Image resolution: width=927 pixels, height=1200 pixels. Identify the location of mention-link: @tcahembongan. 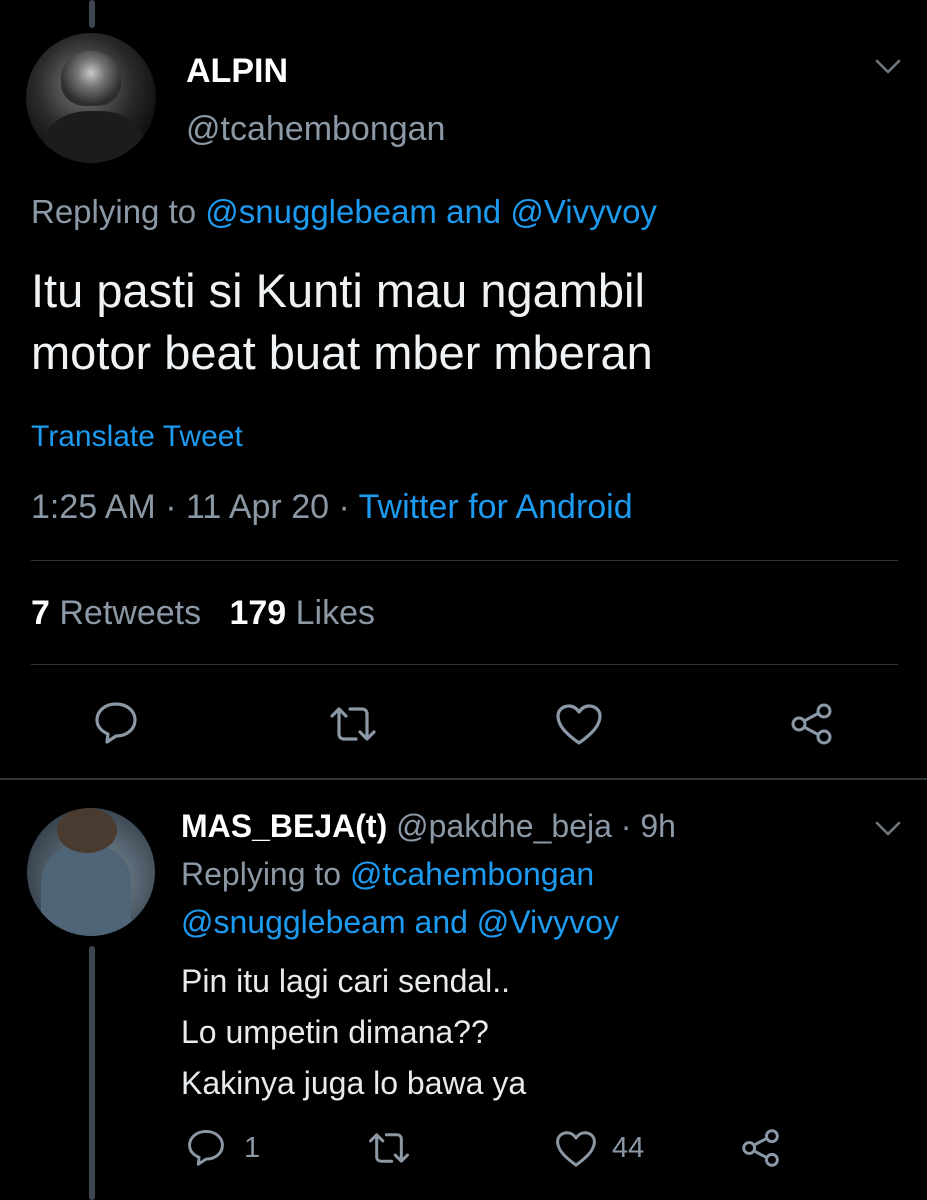
(472, 874).